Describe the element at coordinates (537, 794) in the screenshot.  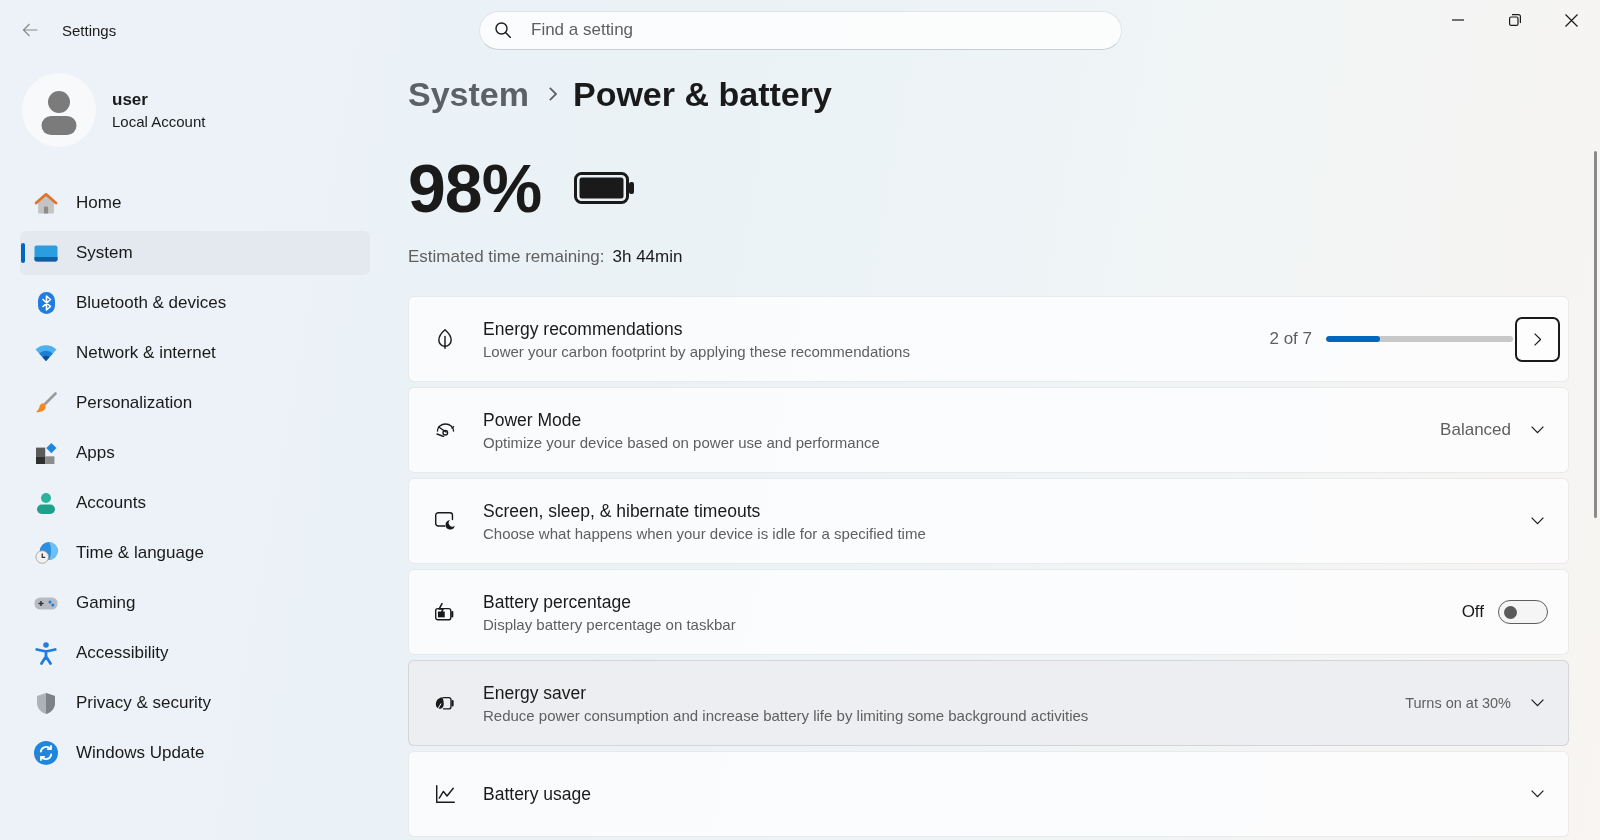
I see `card-title: Battery usage` at that location.